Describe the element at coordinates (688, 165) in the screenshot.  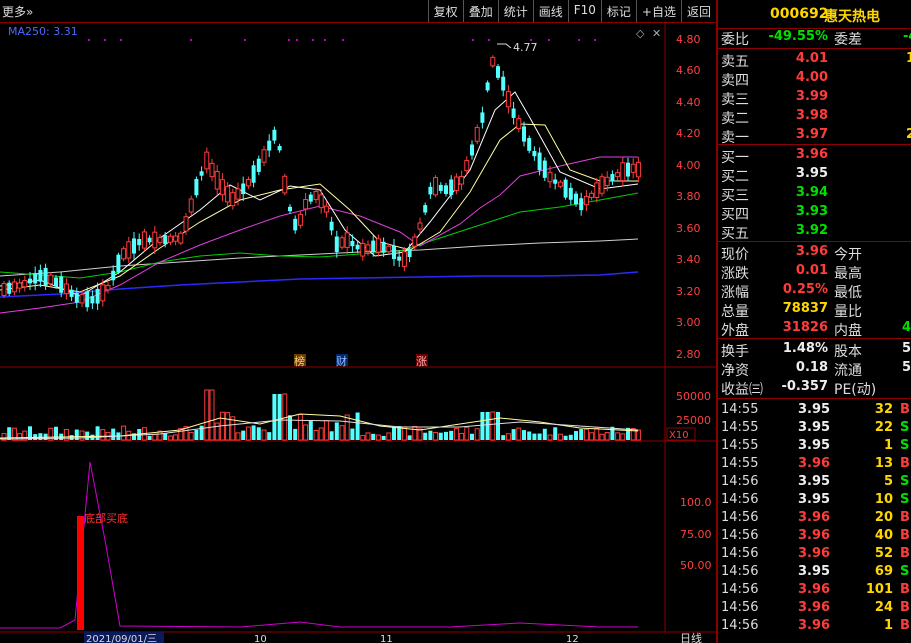
I see `price-tick: 4.00` at that location.